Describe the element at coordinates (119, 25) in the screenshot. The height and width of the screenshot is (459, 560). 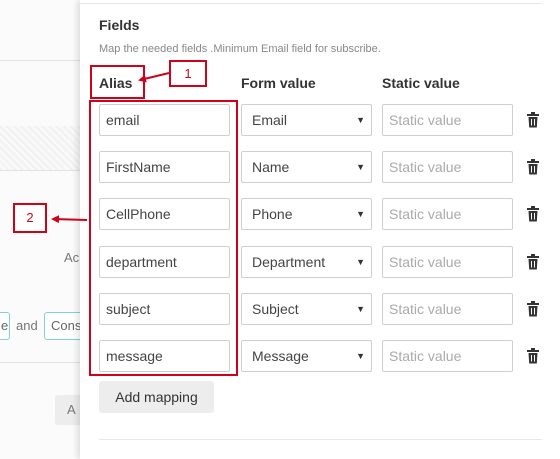
I see `section-title: Fields` at that location.